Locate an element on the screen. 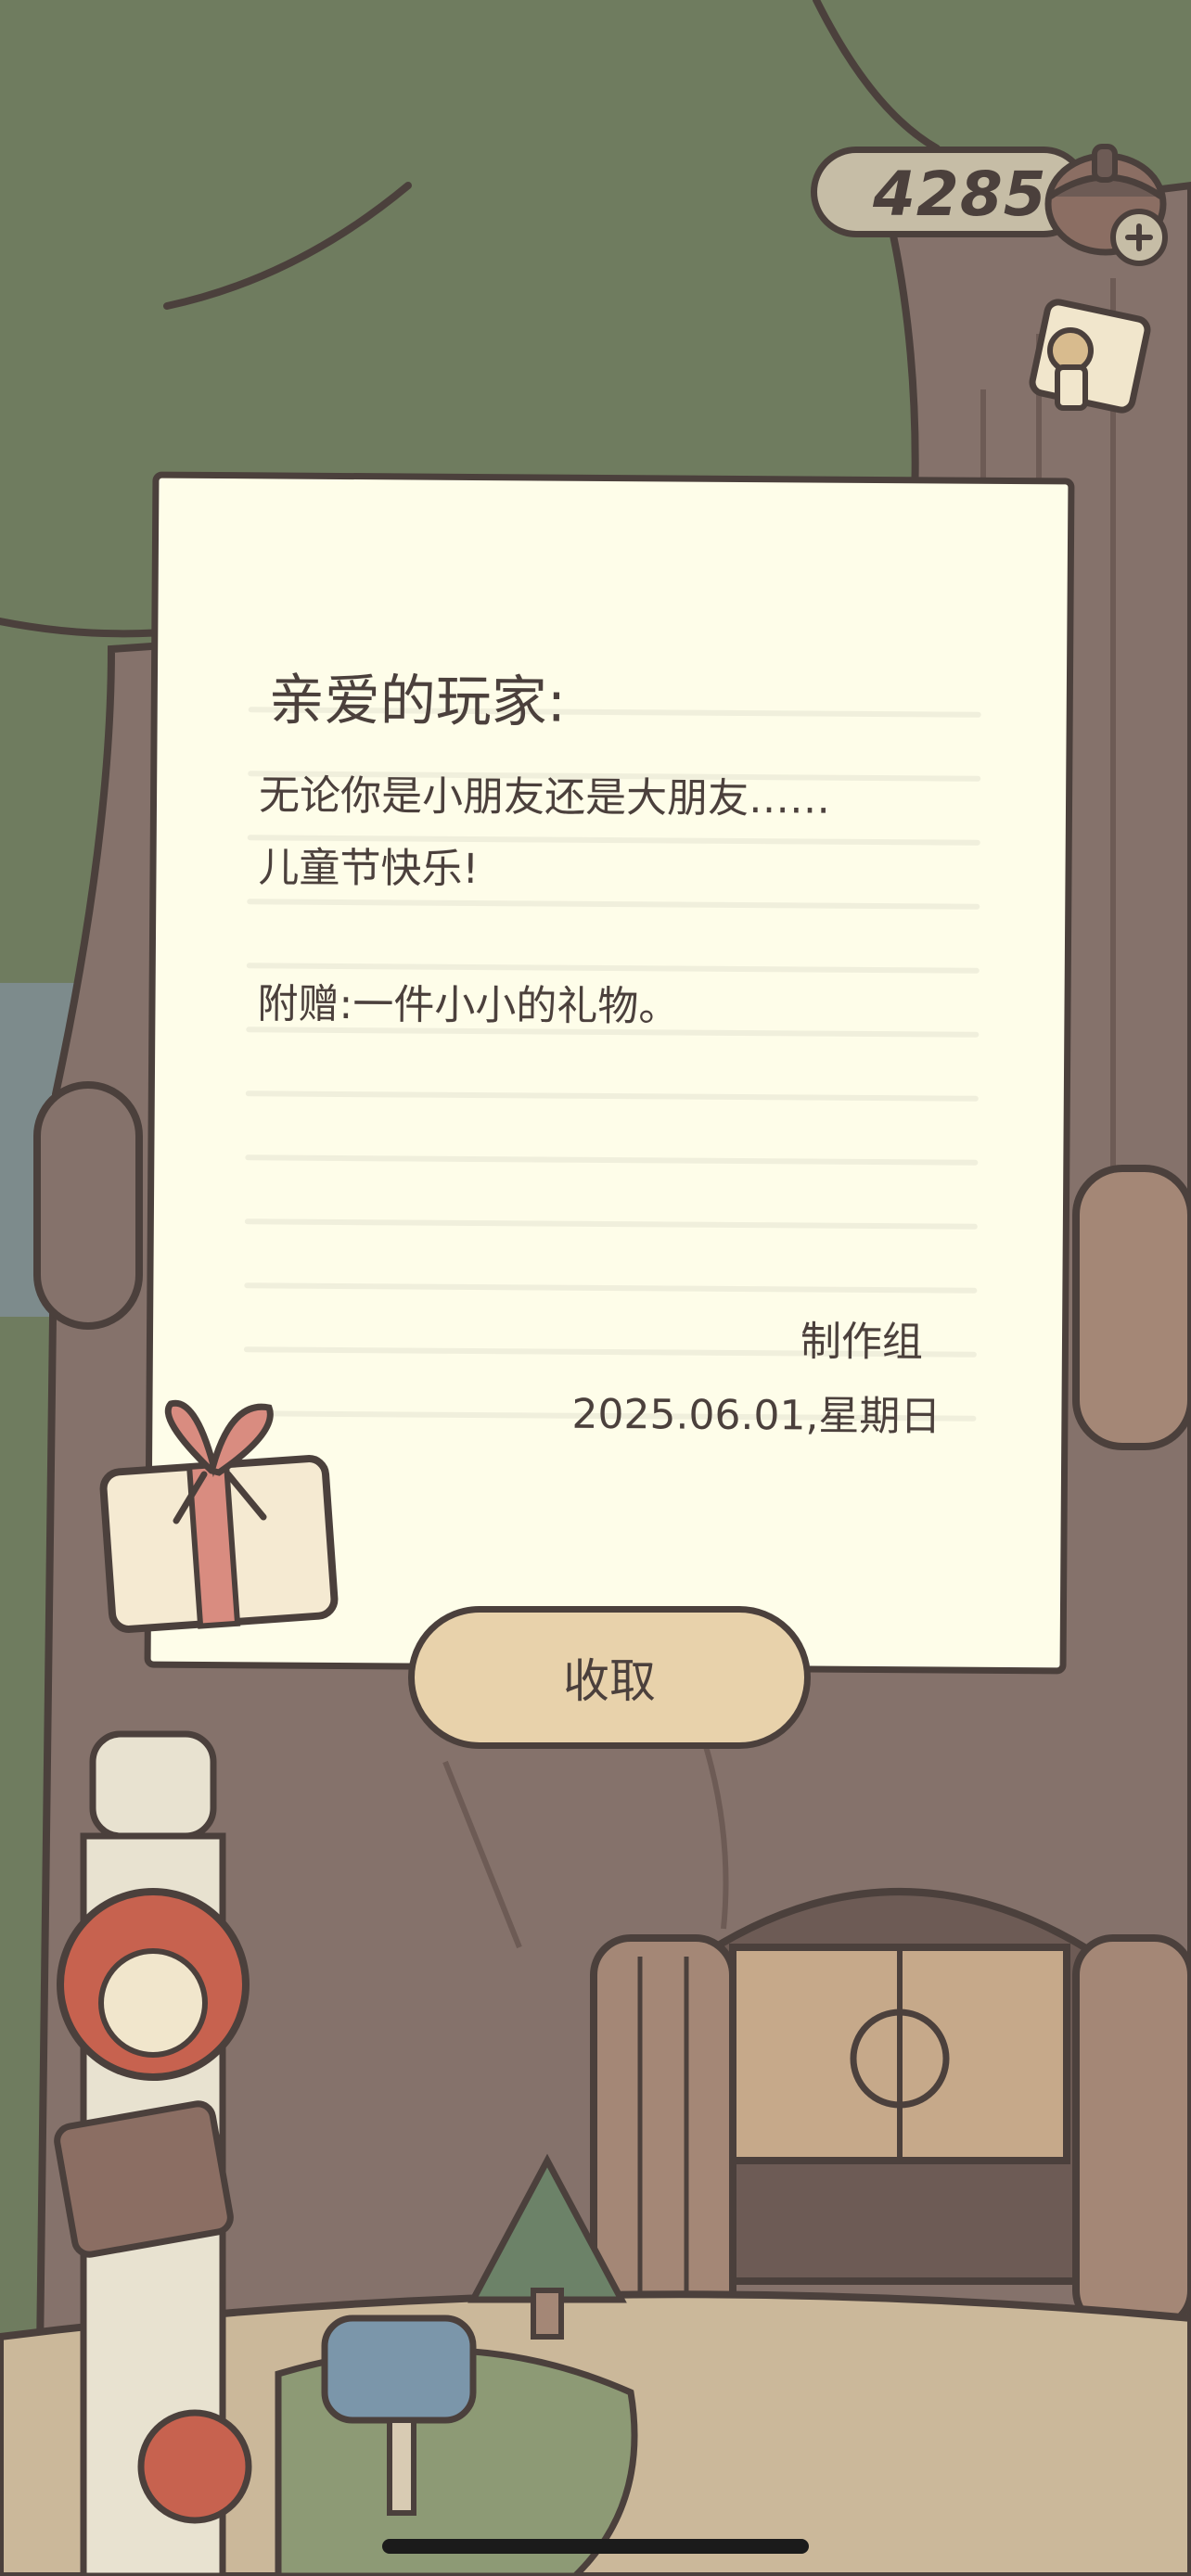 The height and width of the screenshot is (2576, 1191). collect-button: 收取 is located at coordinates (610, 1678).